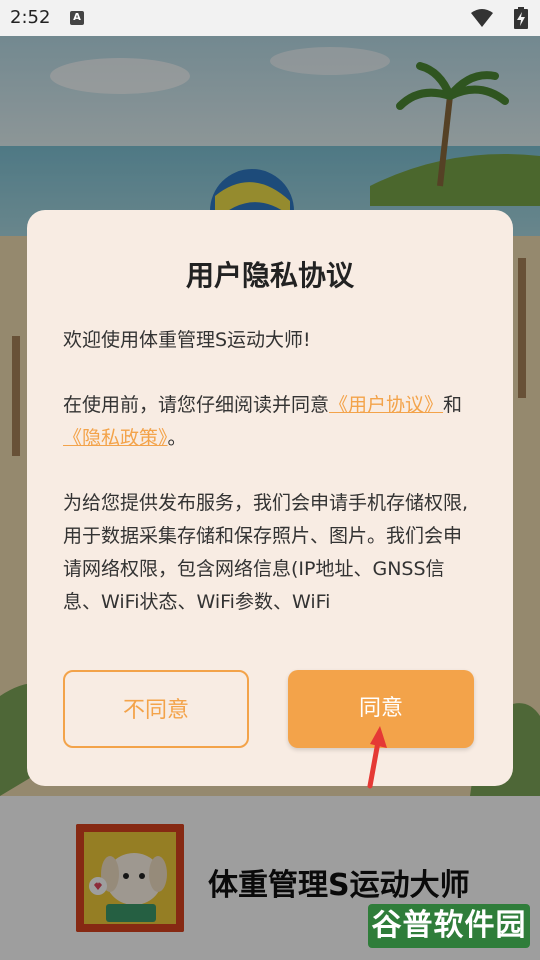 This screenshot has width=540, height=960. I want to click on intro-suffix: 。, so click(177, 438).